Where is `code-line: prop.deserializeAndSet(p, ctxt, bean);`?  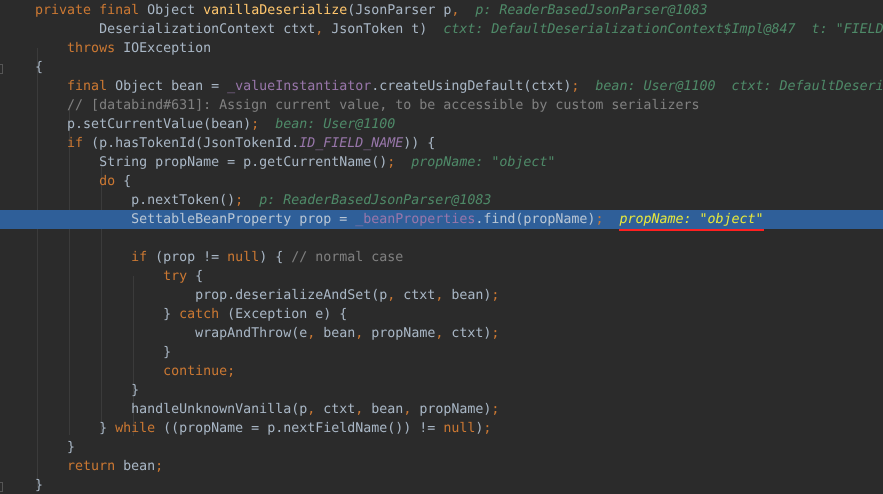 code-line: prop.deserializeAndSet(p, ctxt, bean); is located at coordinates (347, 296).